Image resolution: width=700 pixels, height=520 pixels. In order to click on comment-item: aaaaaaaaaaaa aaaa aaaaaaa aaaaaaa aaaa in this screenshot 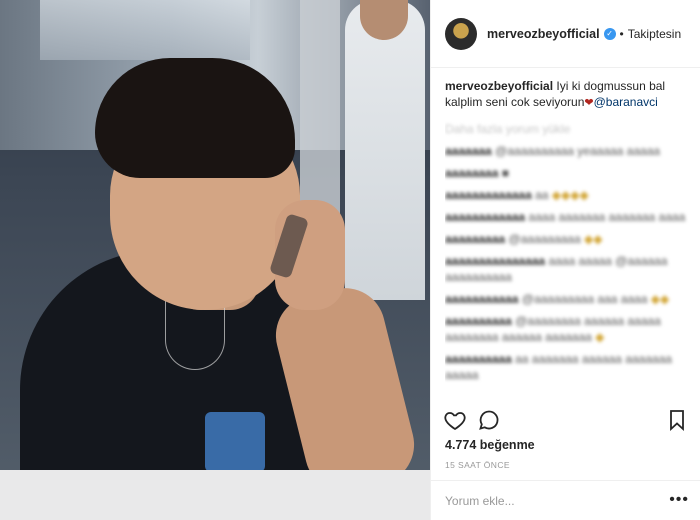, I will do `click(568, 217)`.